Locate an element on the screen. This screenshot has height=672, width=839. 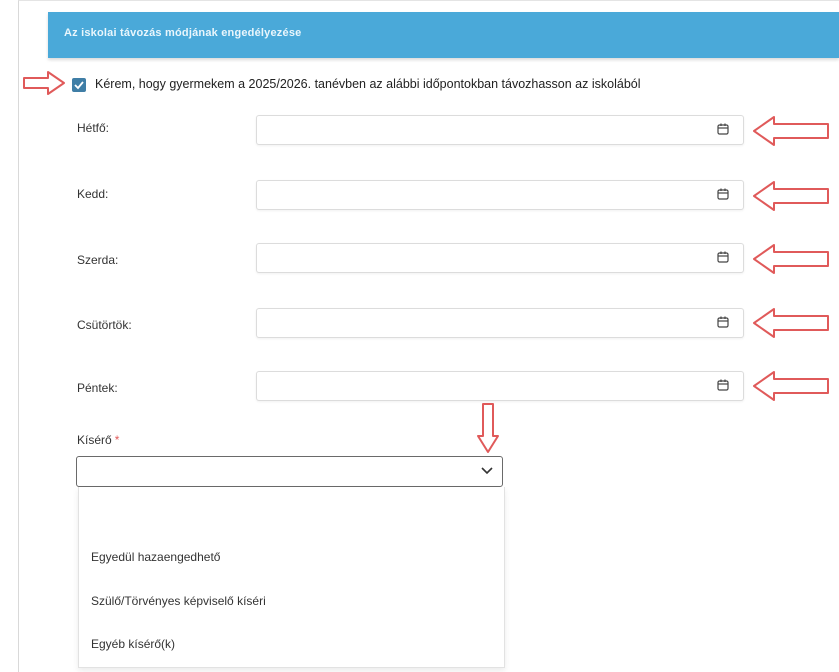
tuesday-time-input is located at coordinates (500, 195).